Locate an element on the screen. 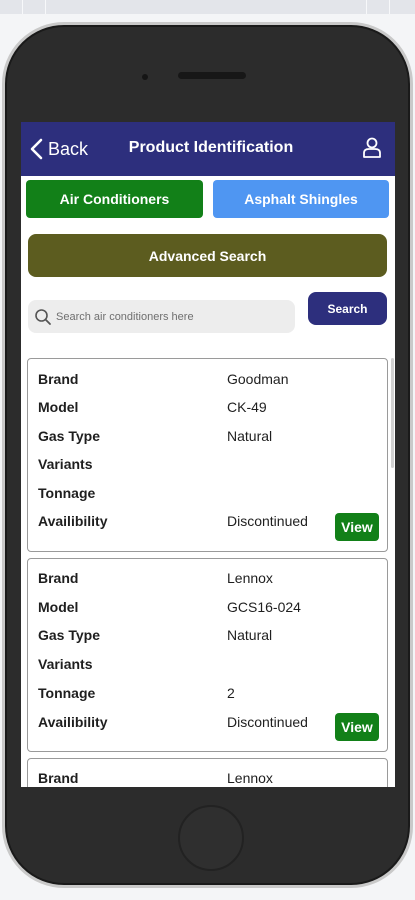  scrollbar is located at coordinates (392, 413).